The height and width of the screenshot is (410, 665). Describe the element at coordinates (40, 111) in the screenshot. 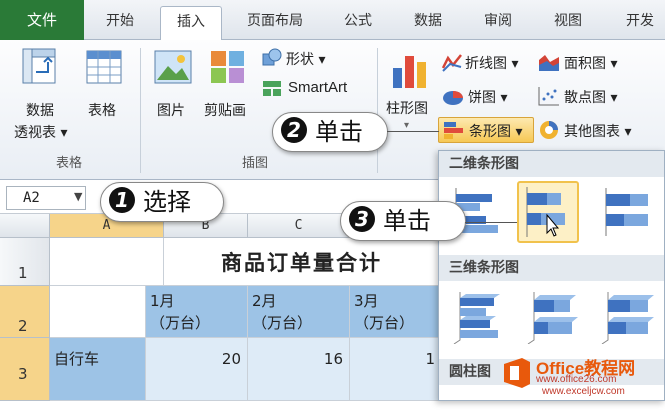

I see `pivot-table-label: 数据` at that location.